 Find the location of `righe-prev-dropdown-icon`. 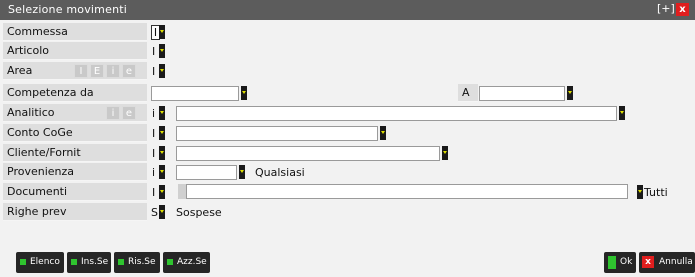

righe-prev-dropdown-icon is located at coordinates (162, 212).